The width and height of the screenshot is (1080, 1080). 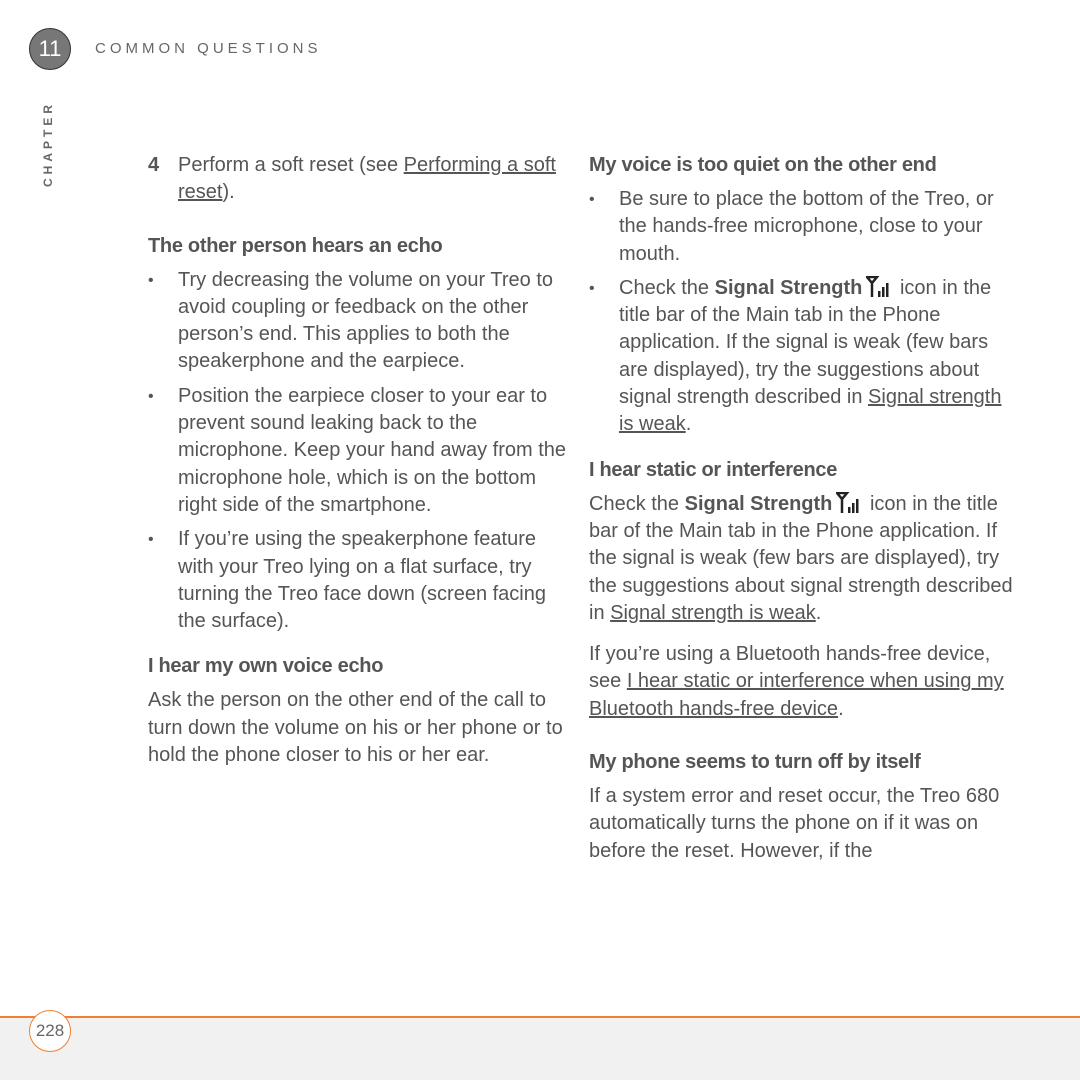 What do you see at coordinates (228, 192) in the screenshot?
I see `step-text-end: ).` at bounding box center [228, 192].